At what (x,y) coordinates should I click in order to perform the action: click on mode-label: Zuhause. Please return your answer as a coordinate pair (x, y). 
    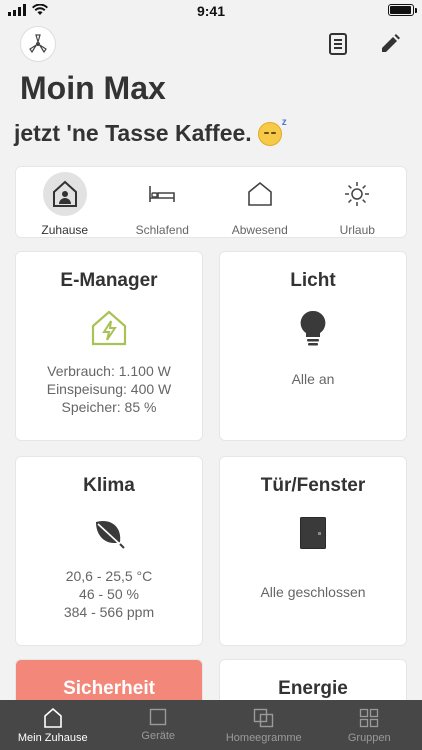
    Looking at the image, I should click on (65, 230).